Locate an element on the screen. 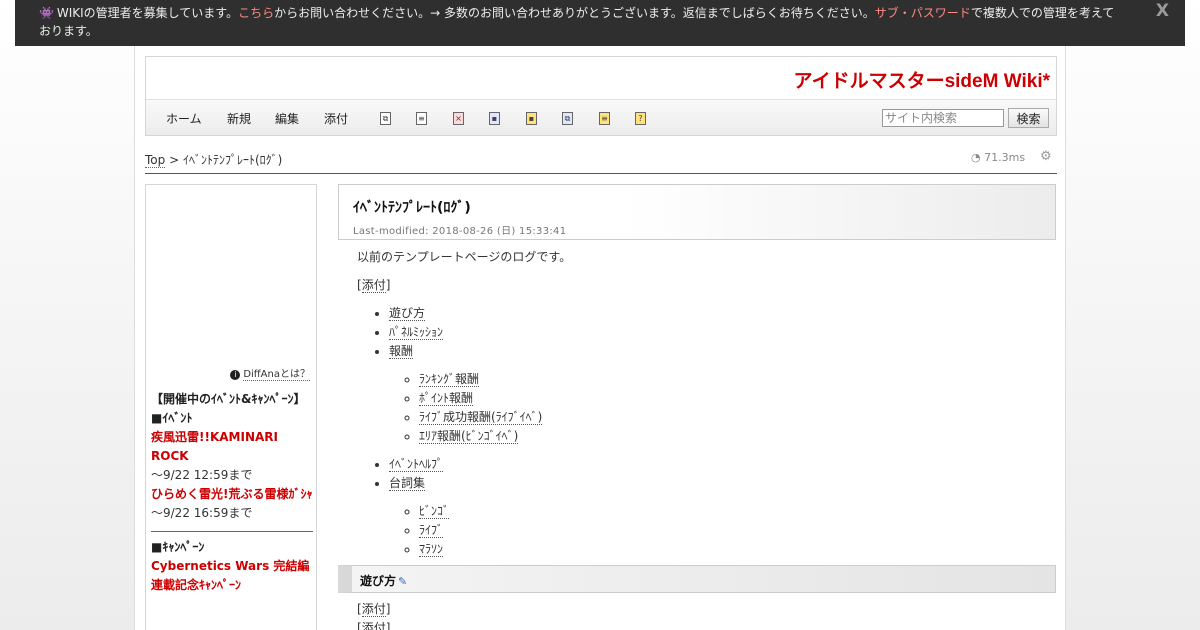 The image size is (1200, 630). toc-subitem: ﾋﾞﾝｺﾞ is located at coordinates (733, 511).